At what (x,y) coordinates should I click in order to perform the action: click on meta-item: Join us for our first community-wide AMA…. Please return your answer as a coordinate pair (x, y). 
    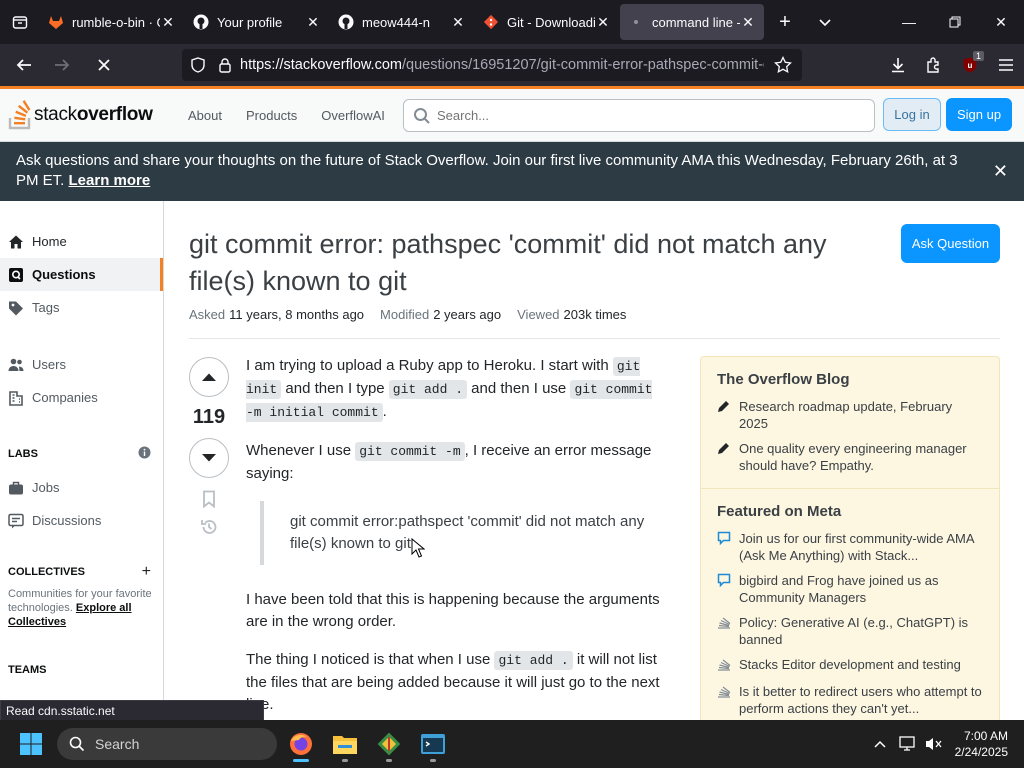
    Looking at the image, I should click on (850, 547).